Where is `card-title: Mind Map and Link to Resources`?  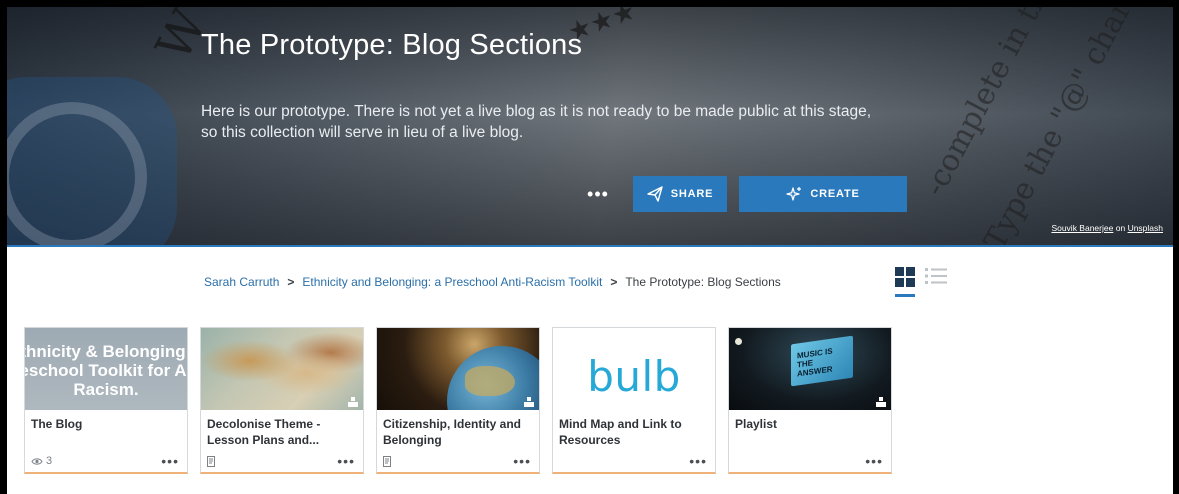 card-title: Mind Map and Link to Resources is located at coordinates (620, 432).